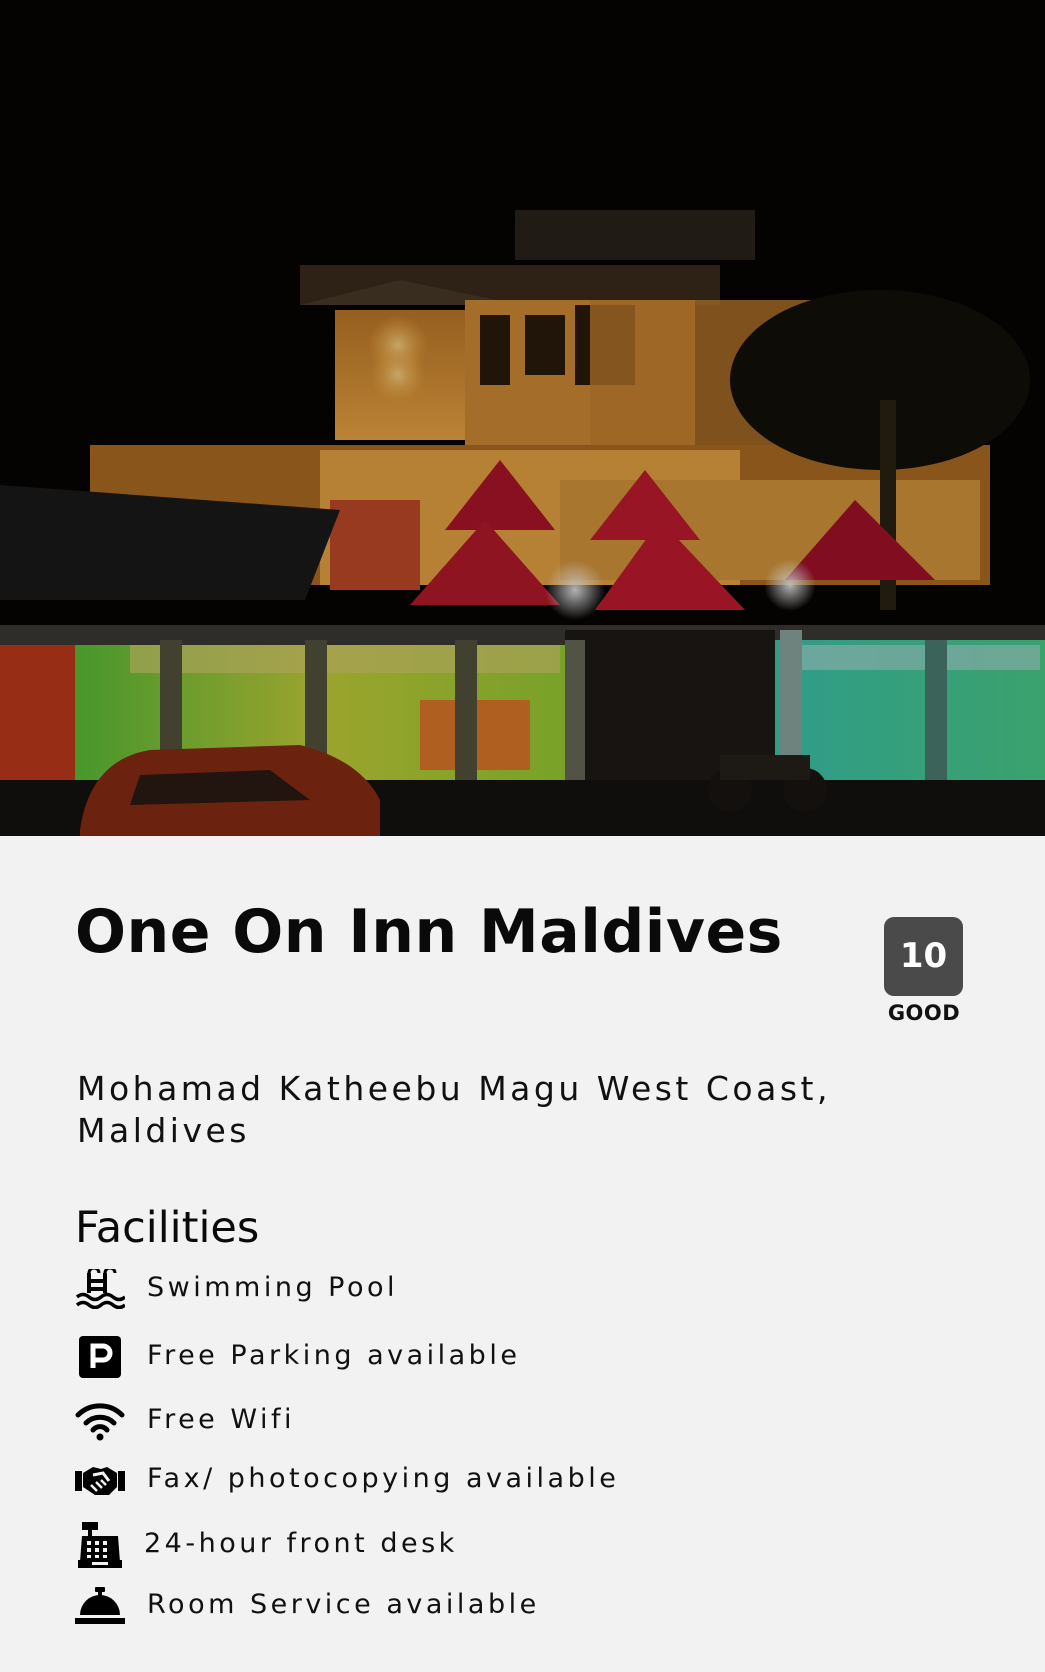  What do you see at coordinates (525, 1357) in the screenshot?
I see `facility-parking: Free Parking available` at bounding box center [525, 1357].